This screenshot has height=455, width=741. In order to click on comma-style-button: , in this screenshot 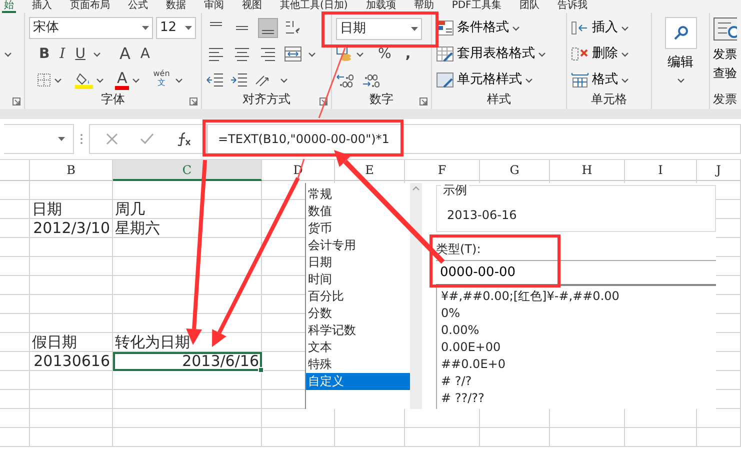, I will do `click(408, 54)`.